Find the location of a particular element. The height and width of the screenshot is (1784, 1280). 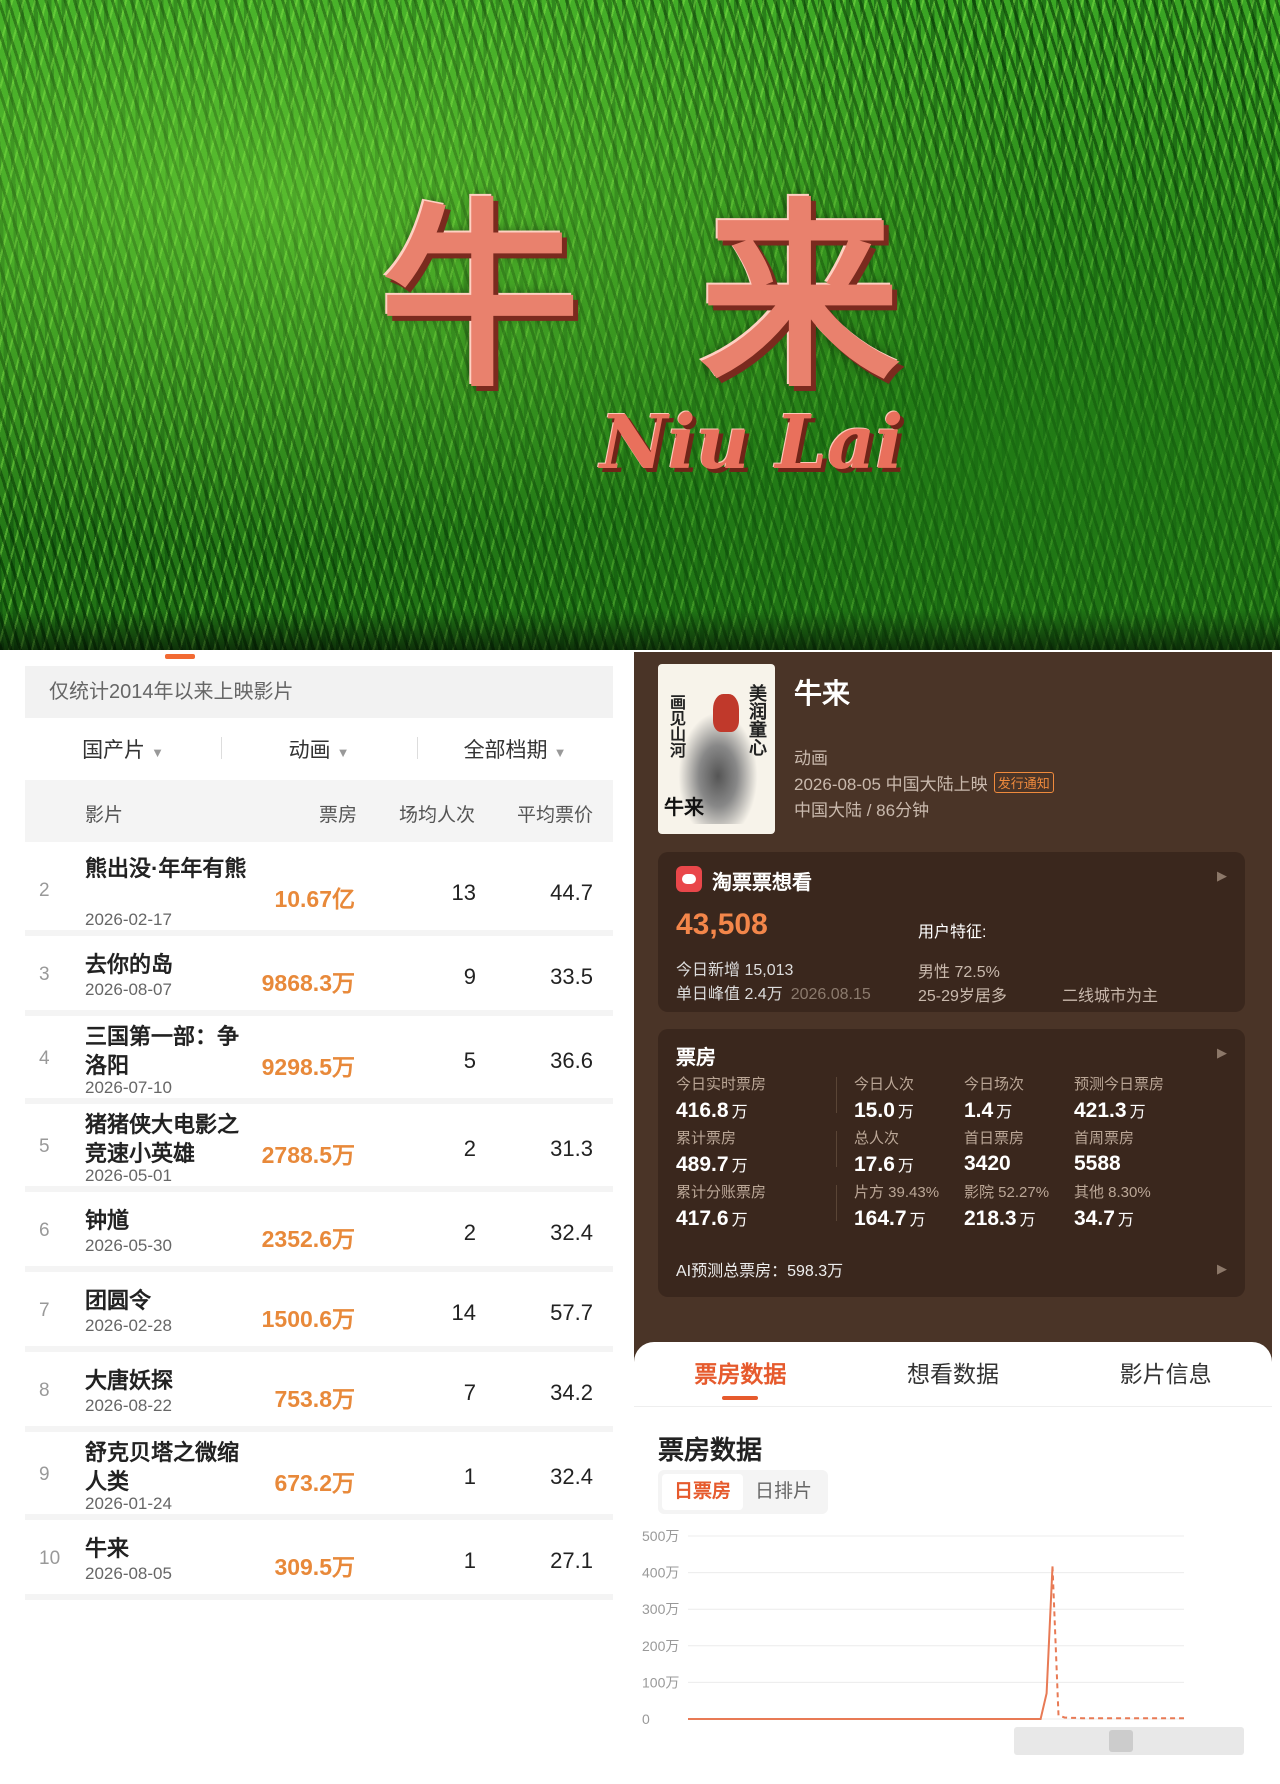

row-avg-per-show: 9 is located at coordinates (469, 976).